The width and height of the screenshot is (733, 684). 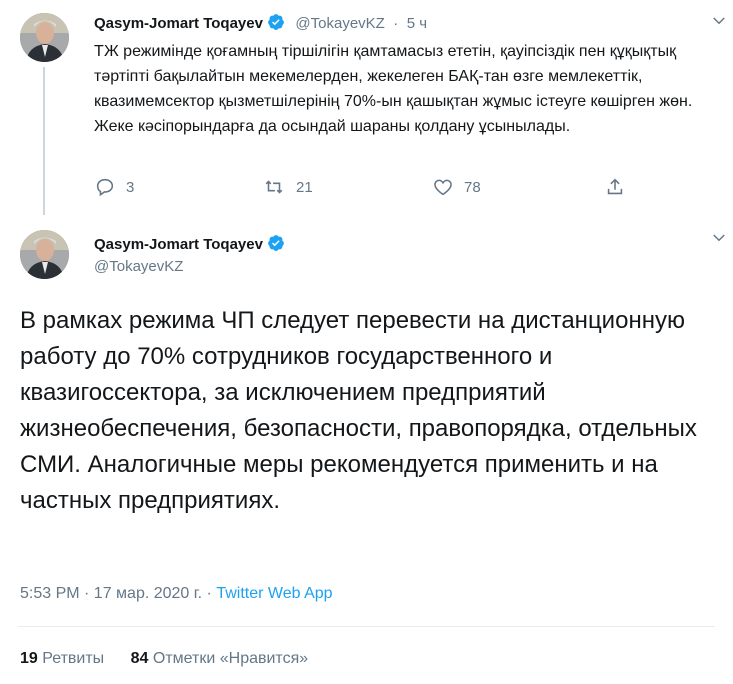 I want to click on thread-line, so click(x=44, y=141).